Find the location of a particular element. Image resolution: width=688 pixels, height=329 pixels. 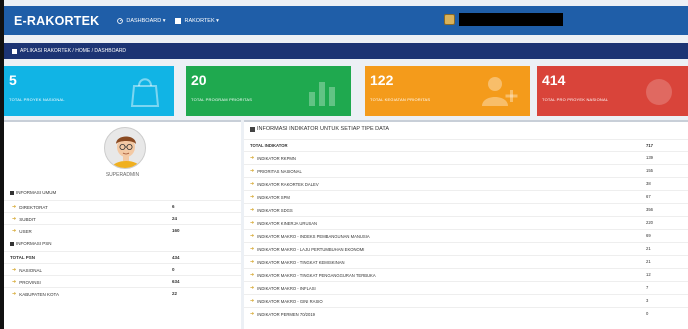

indicator-value: 220 is located at coordinates (649, 222).